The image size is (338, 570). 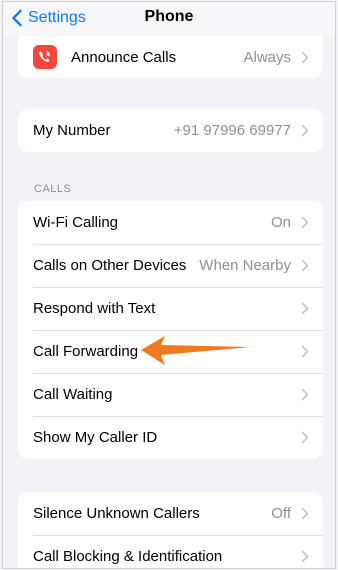 What do you see at coordinates (232, 130) in the screenshot?
I see `row-value: +91 97996 69977` at bounding box center [232, 130].